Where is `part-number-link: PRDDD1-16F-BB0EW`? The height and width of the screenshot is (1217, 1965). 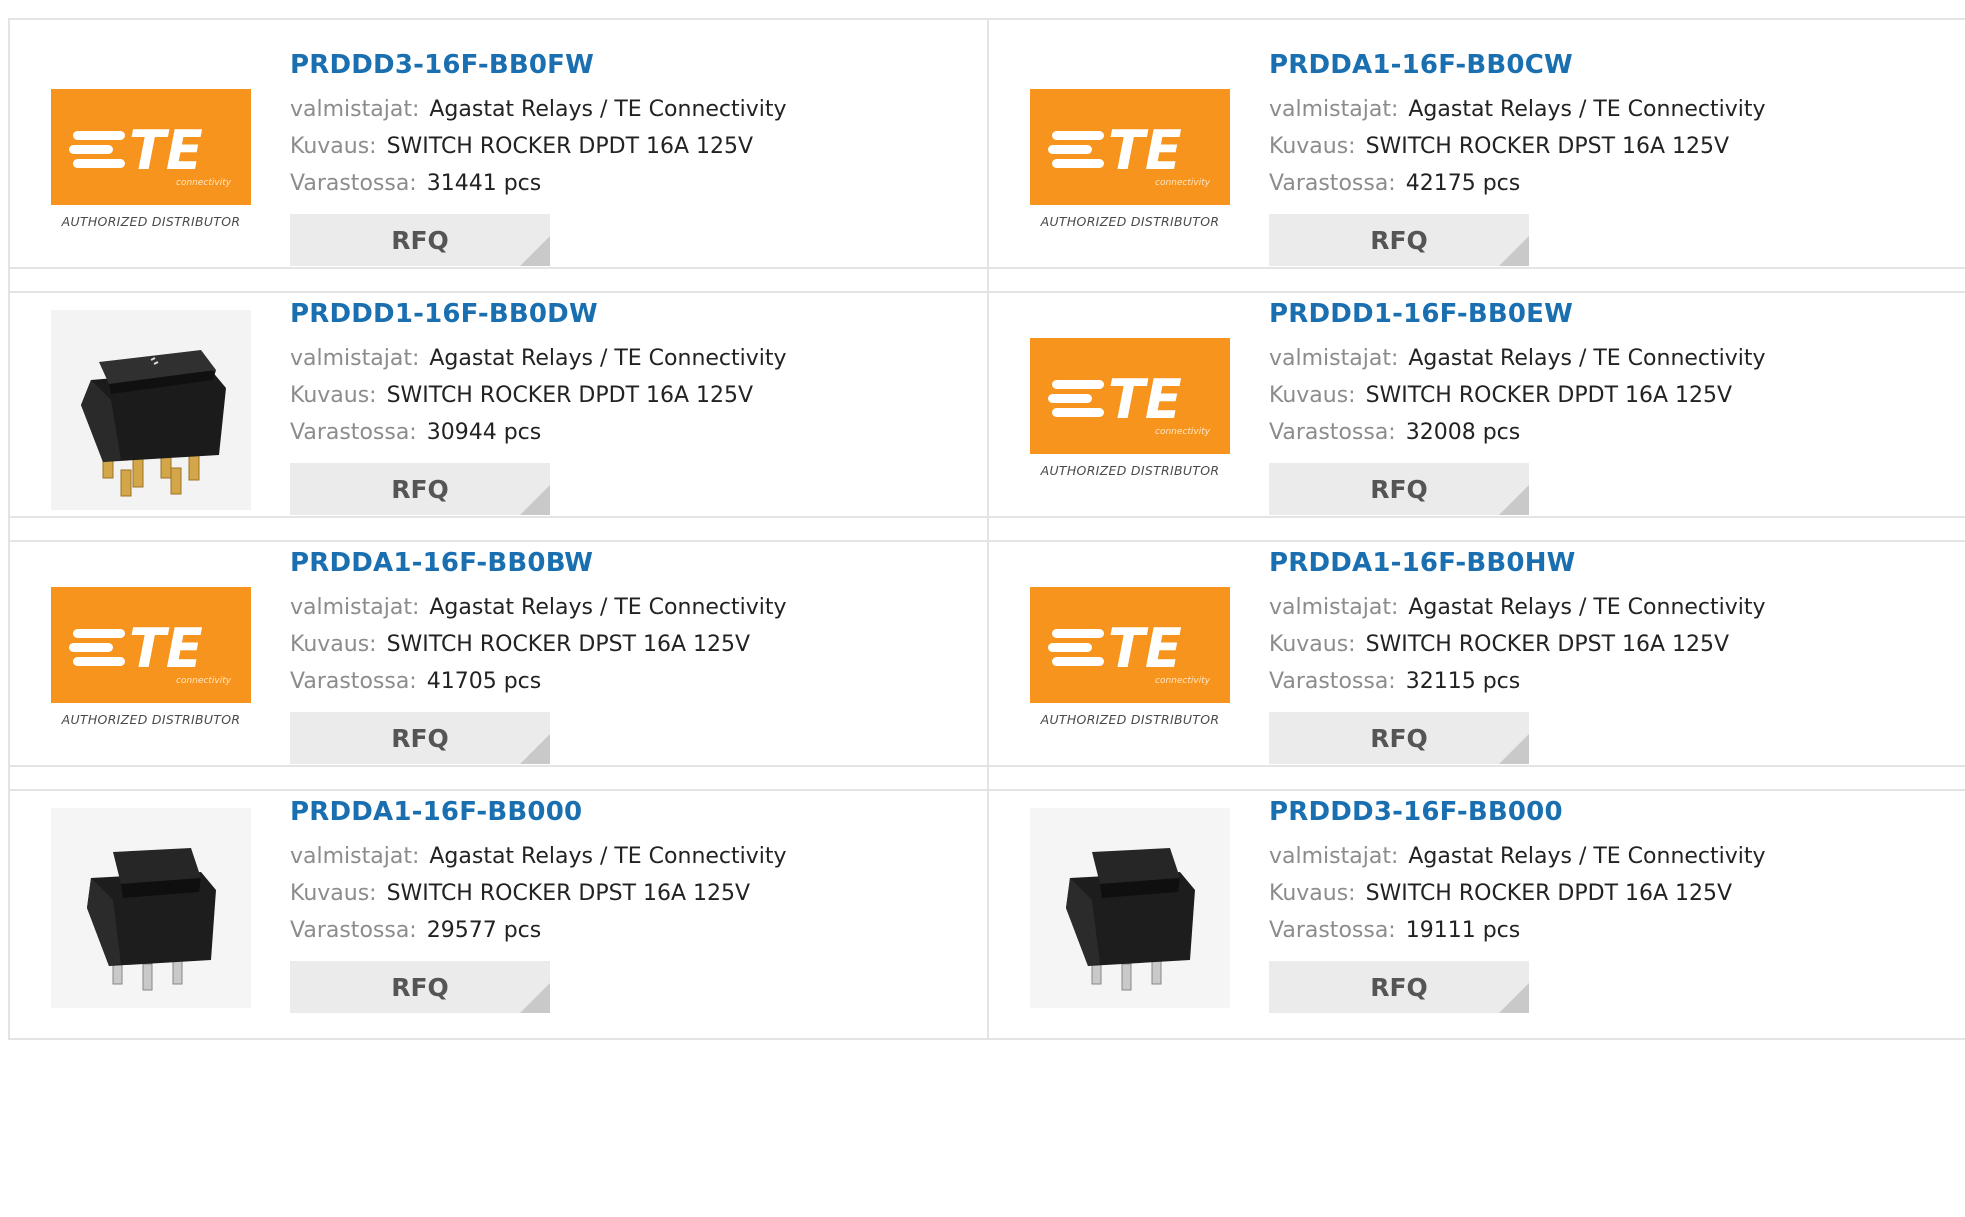 part-number-link: PRDDD1-16F-BB0EW is located at coordinates (1517, 314).